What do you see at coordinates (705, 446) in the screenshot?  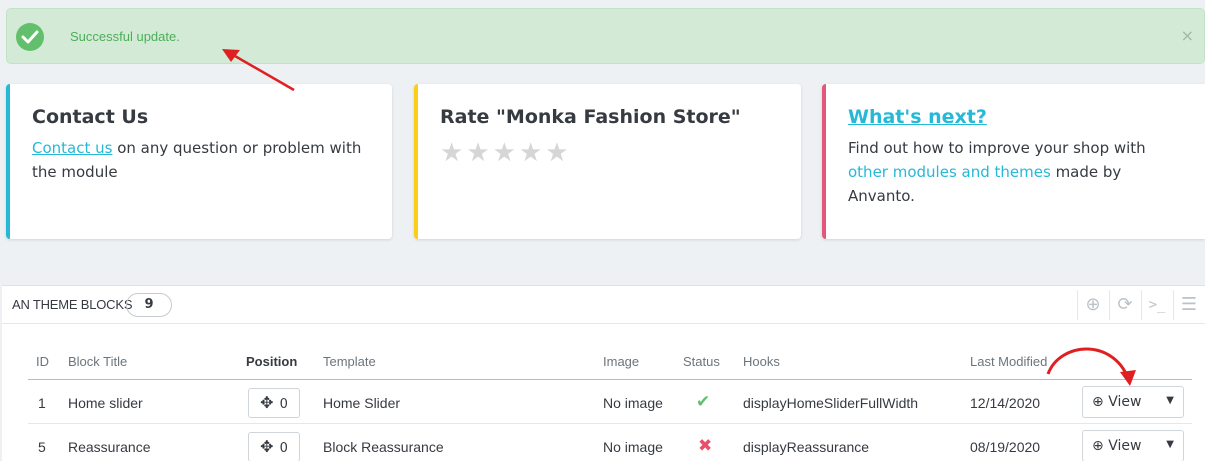 I see `cross-icon: ✖` at bounding box center [705, 446].